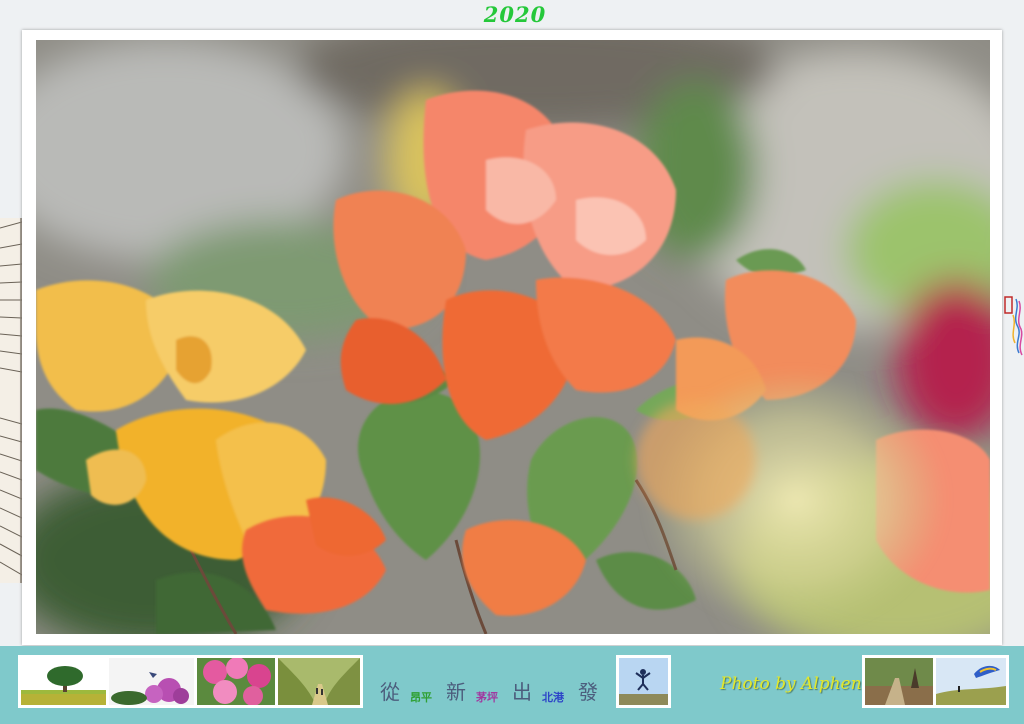 This screenshot has width=1024, height=724. I want to click on year-title: 2020, so click(515, 14).